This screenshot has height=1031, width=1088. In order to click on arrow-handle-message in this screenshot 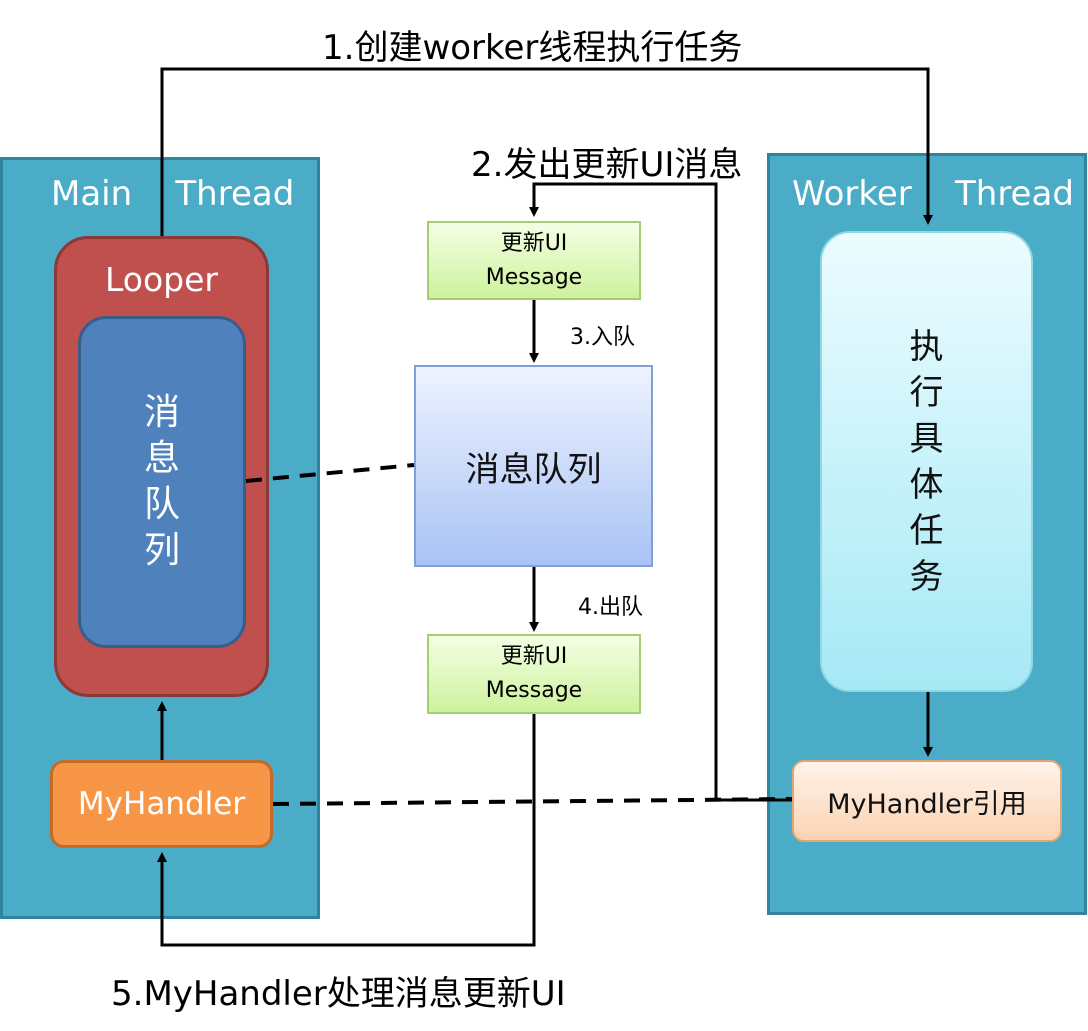, I will do `click(346, 830)`.